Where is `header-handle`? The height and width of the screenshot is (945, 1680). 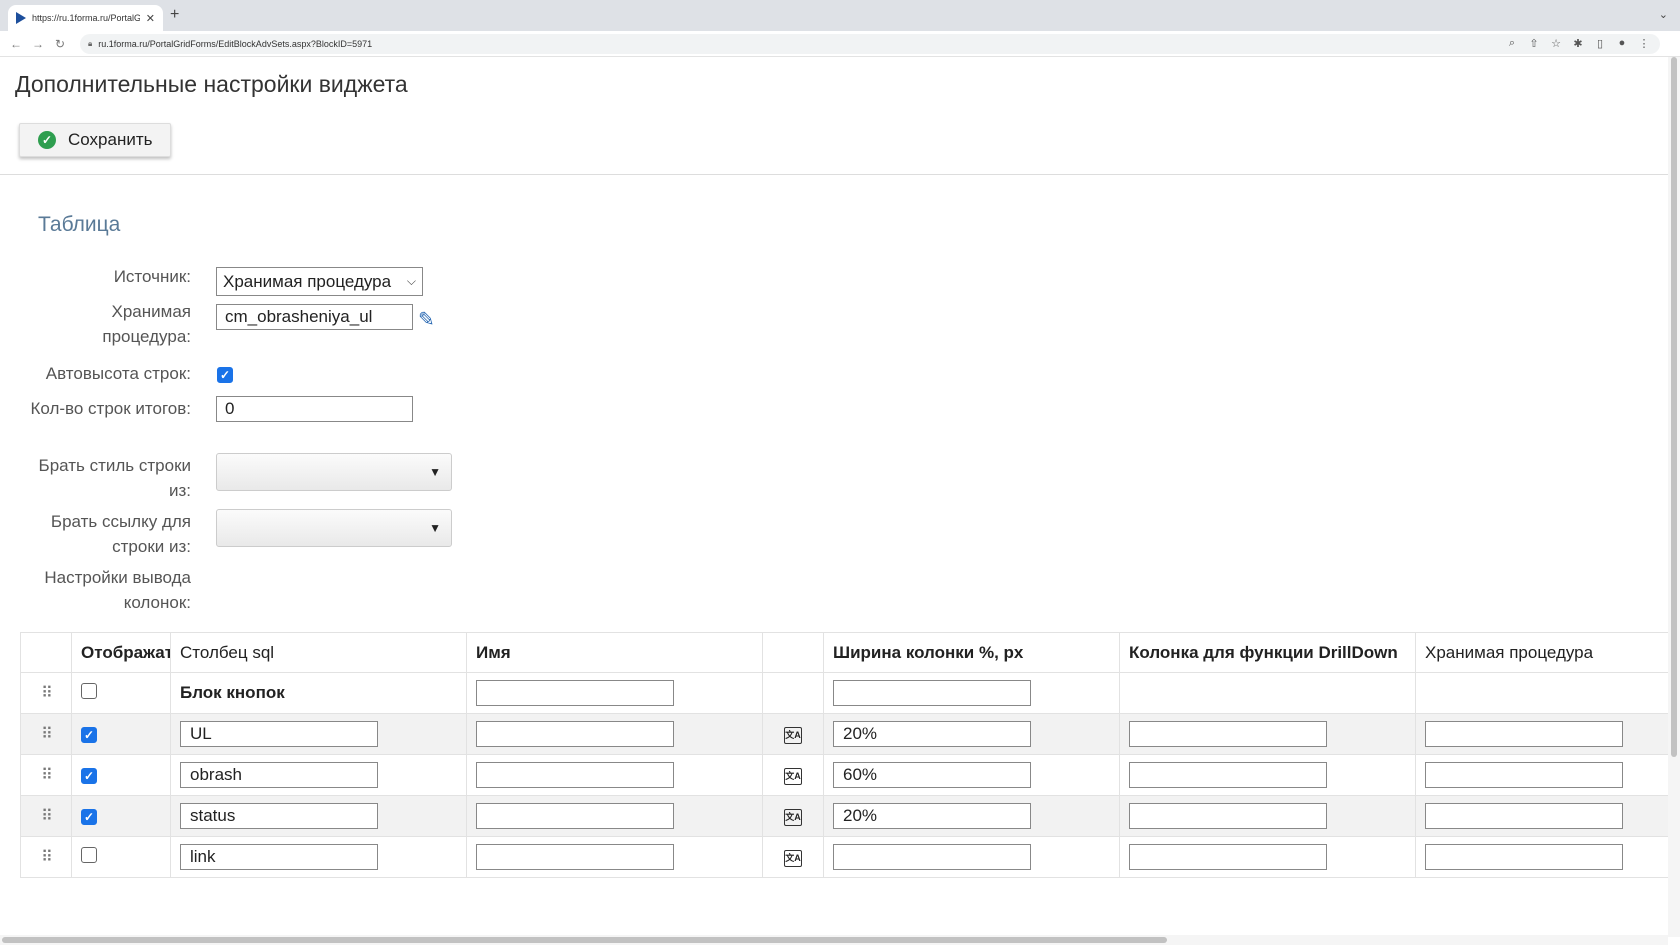
header-handle is located at coordinates (46, 652).